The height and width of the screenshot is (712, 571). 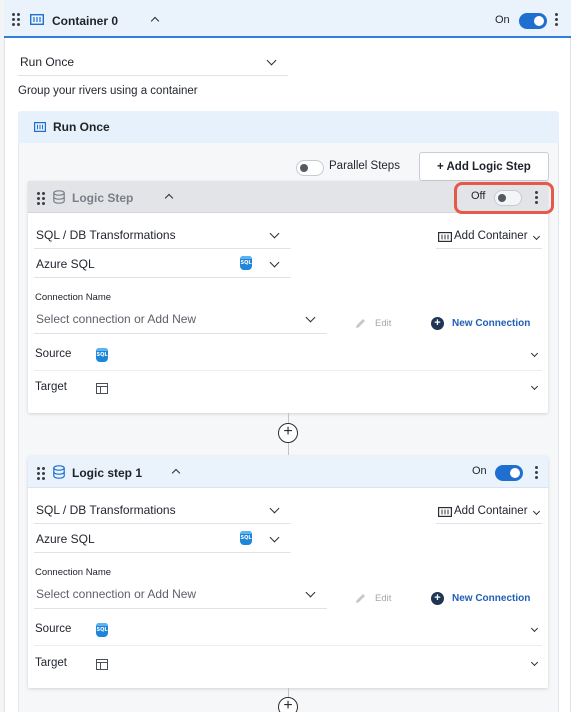 I want to click on add-logic-step-button: + Add Logic Step, so click(x=484, y=166).